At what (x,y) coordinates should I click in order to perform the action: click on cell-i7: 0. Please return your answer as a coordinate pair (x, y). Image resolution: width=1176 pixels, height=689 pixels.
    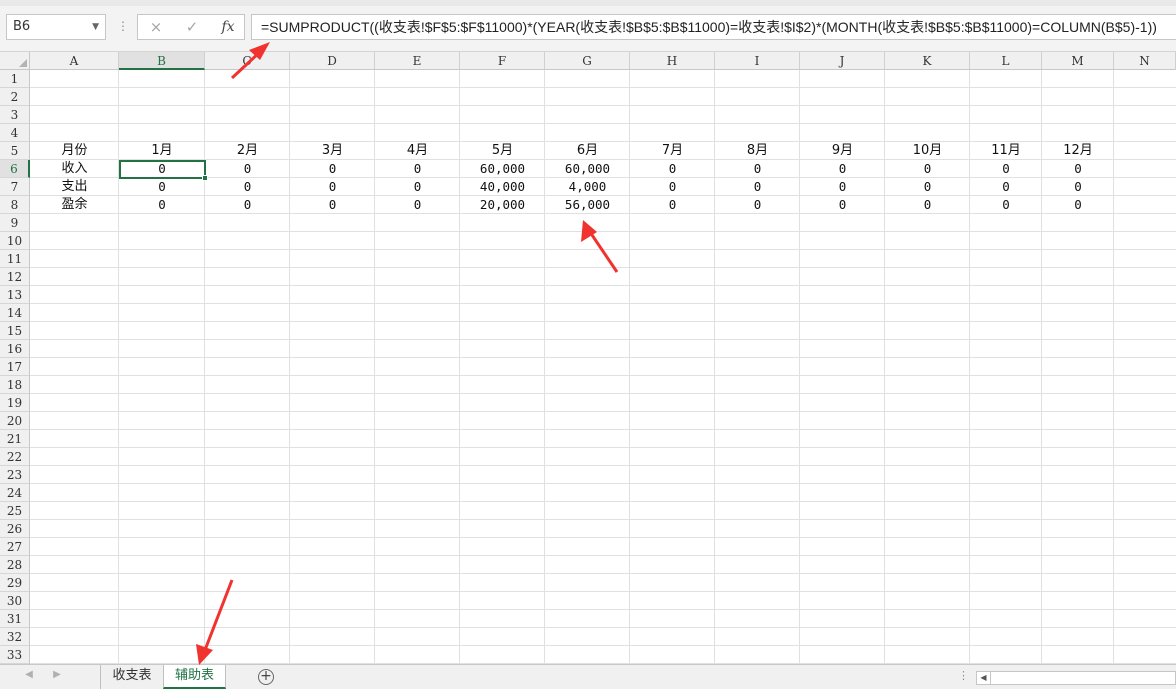
    Looking at the image, I should click on (757, 187).